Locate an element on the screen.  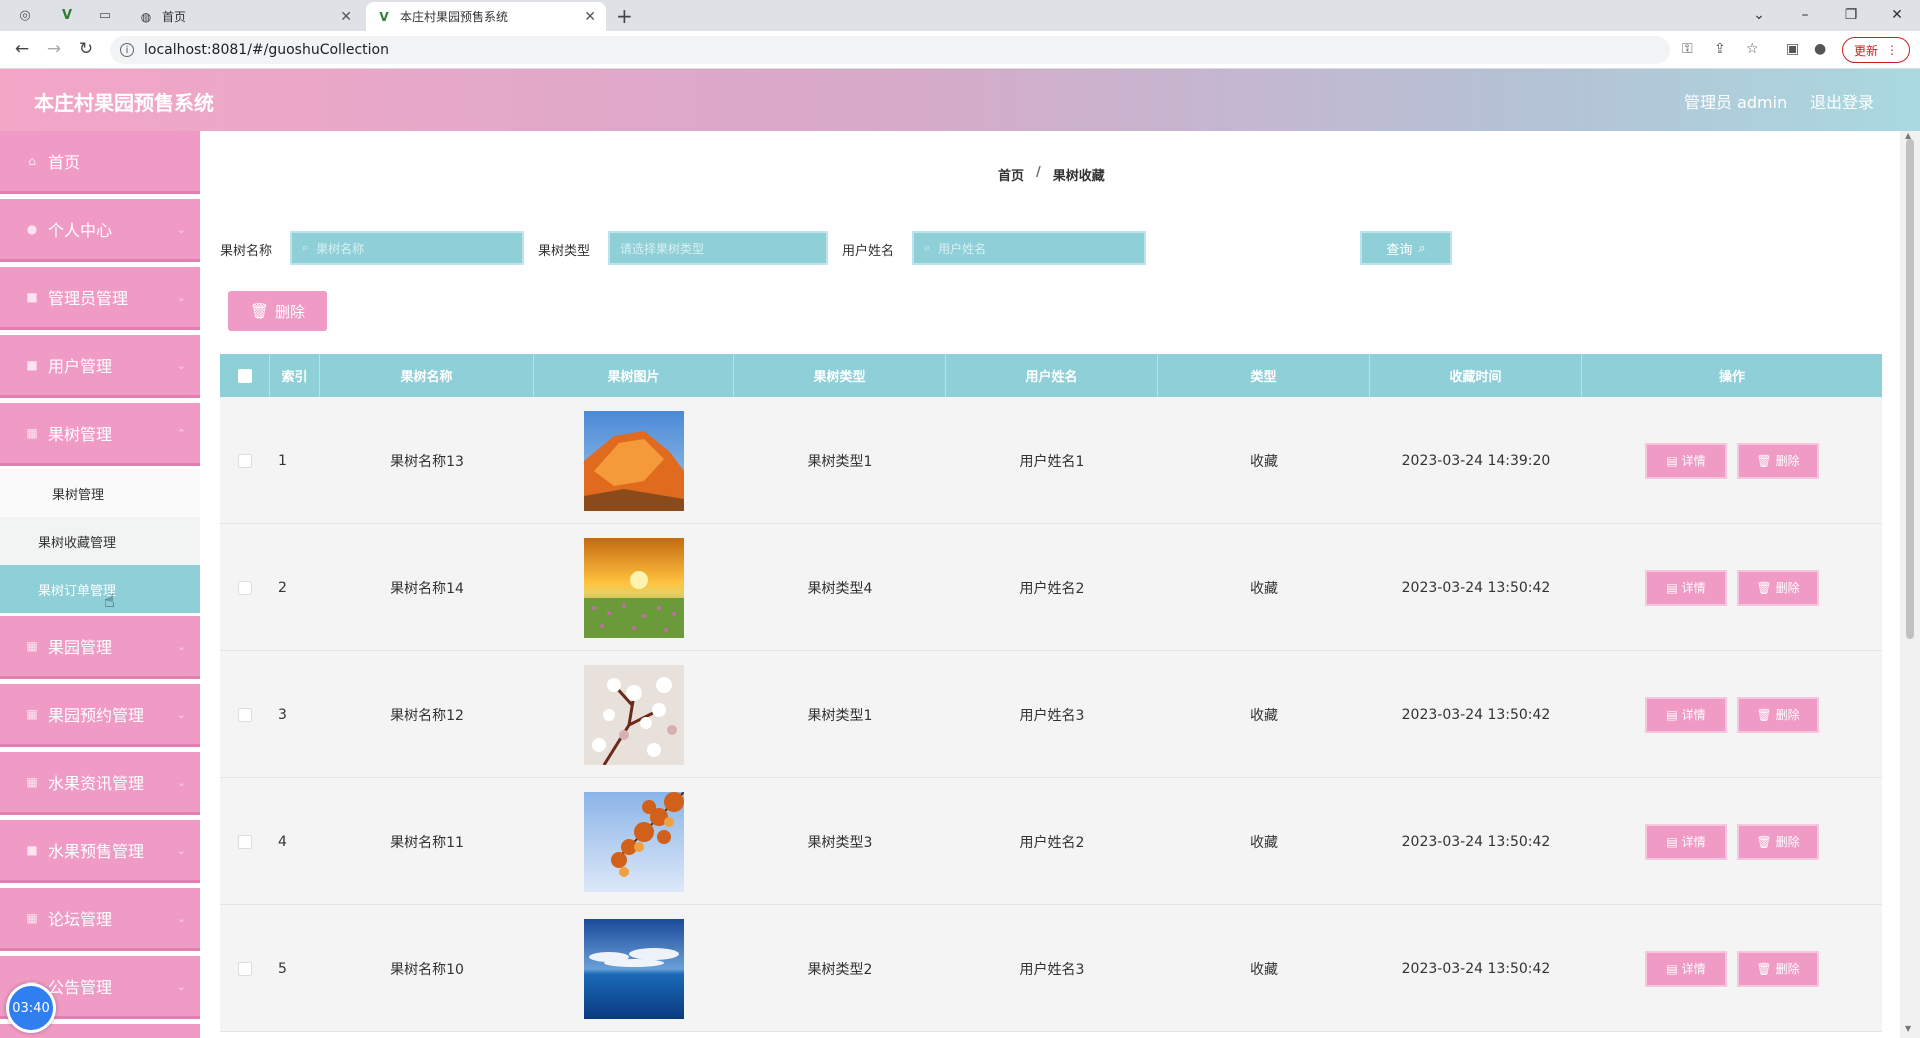
logout-link: 退出登录 is located at coordinates (1842, 101).